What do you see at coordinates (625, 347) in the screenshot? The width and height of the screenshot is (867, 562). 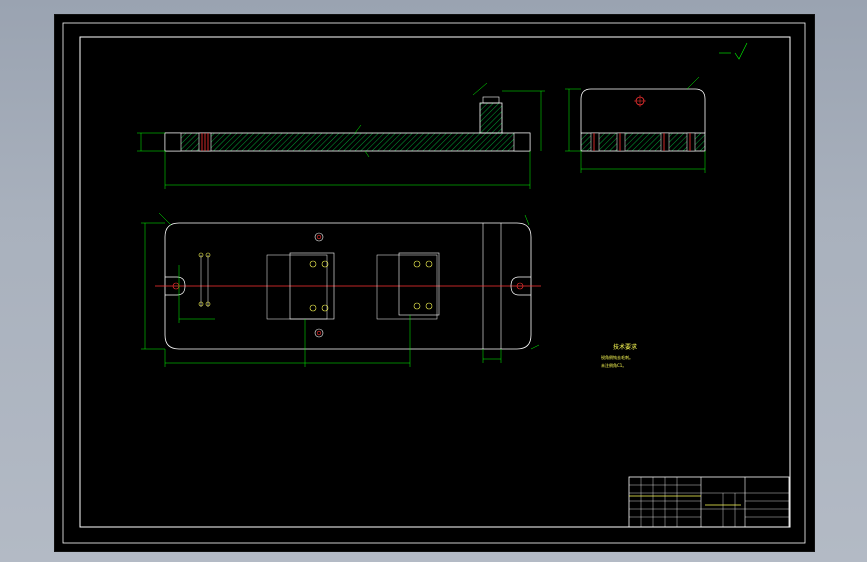 I see `tech-requirements-title: 技术要求` at bounding box center [625, 347].